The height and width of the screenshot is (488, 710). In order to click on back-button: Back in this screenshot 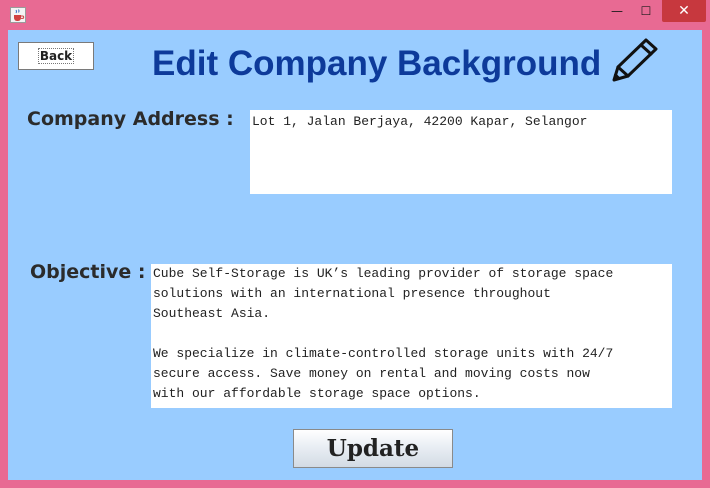, I will do `click(56, 56)`.